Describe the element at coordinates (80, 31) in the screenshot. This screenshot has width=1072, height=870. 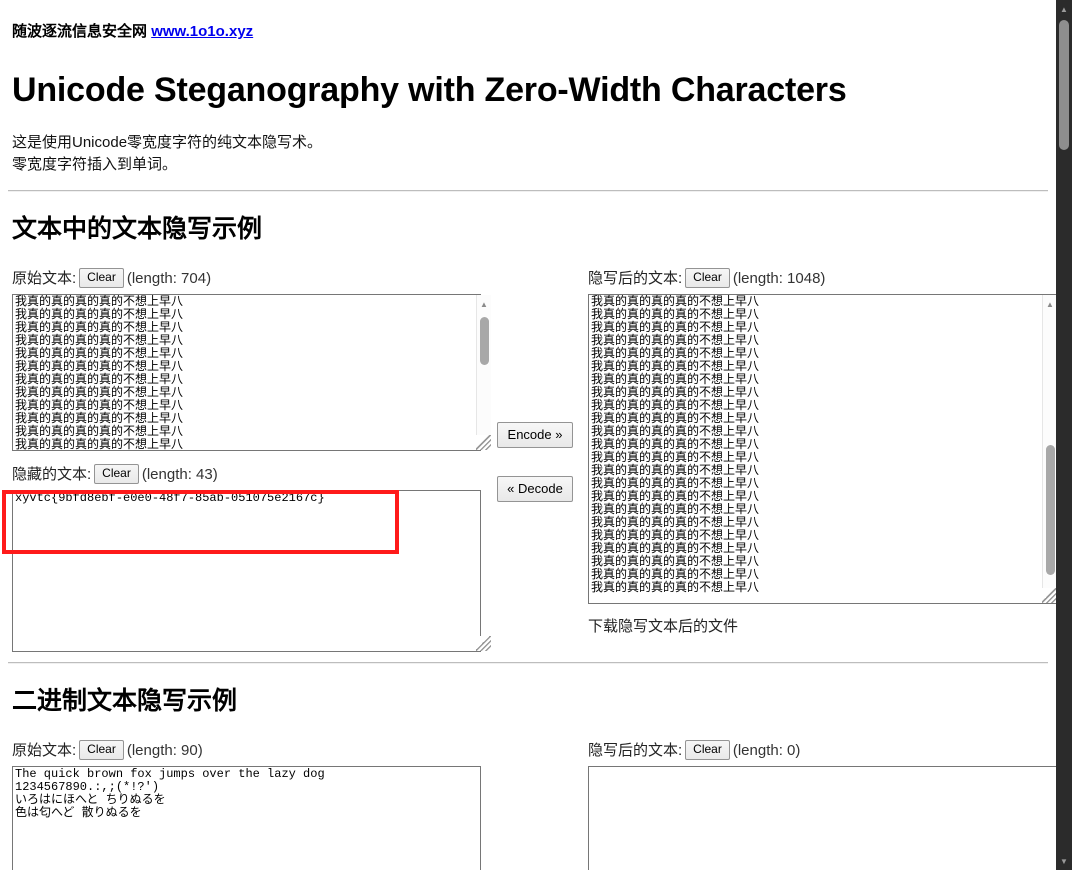
I see `site-name: 随波逐流信息安全网` at that location.